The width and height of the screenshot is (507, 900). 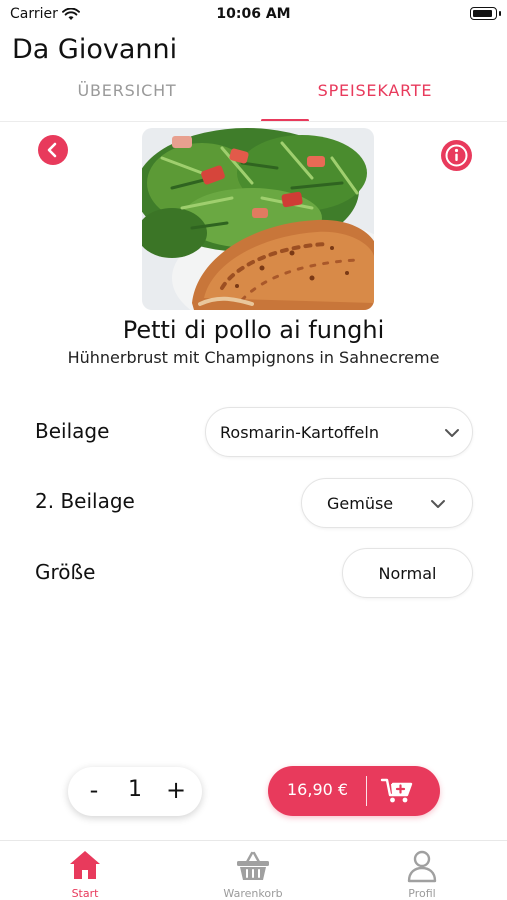 What do you see at coordinates (253, 121) in the screenshot?
I see `divider` at bounding box center [253, 121].